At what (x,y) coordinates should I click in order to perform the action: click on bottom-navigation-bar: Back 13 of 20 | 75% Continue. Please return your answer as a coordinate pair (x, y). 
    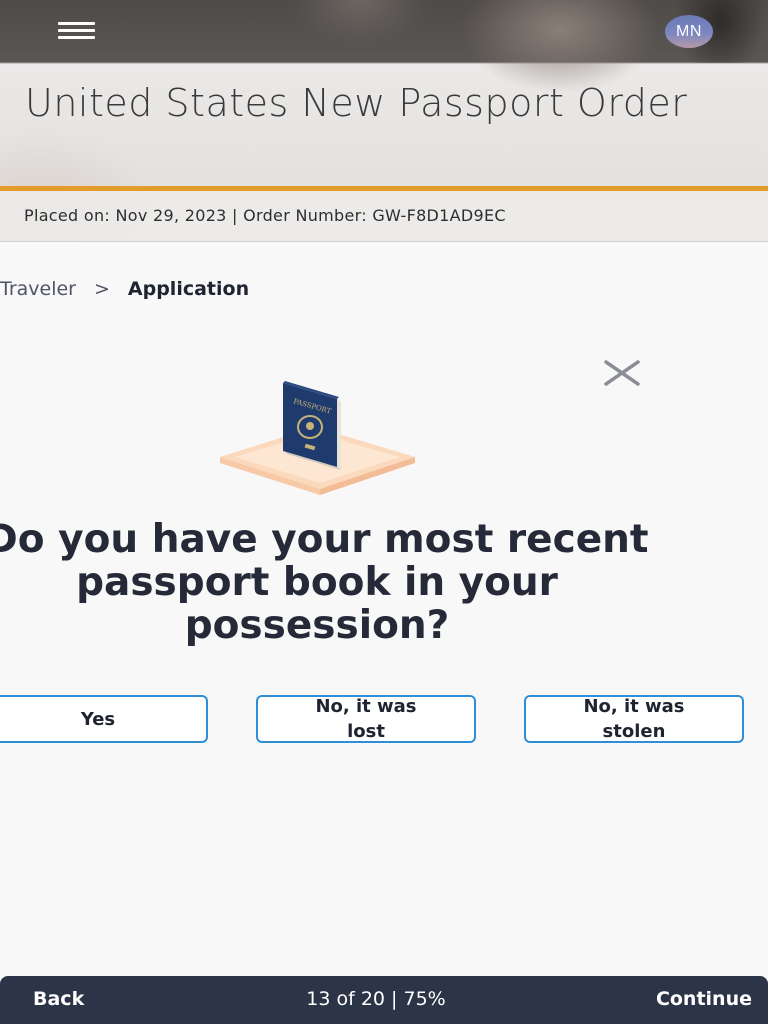
    Looking at the image, I should click on (384, 1000).